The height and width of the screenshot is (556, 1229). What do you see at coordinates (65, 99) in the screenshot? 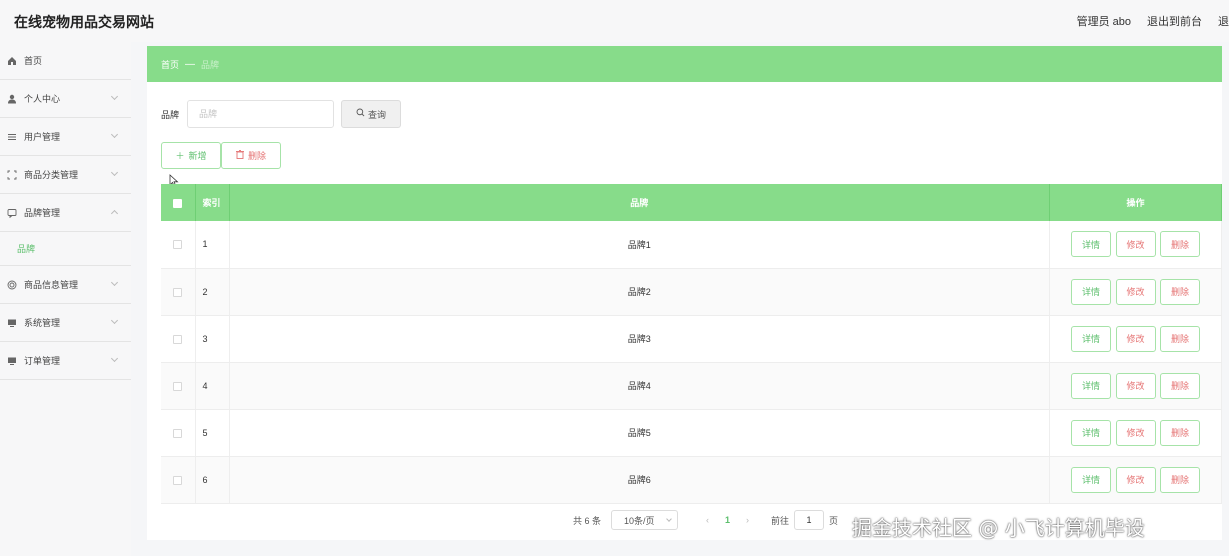
I see `sidebar-item-profile: 个人中心` at bounding box center [65, 99].